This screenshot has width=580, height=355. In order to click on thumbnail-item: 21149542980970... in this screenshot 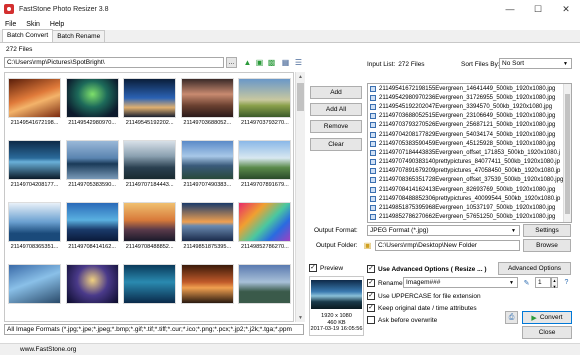, I will do `click(92, 104)`.